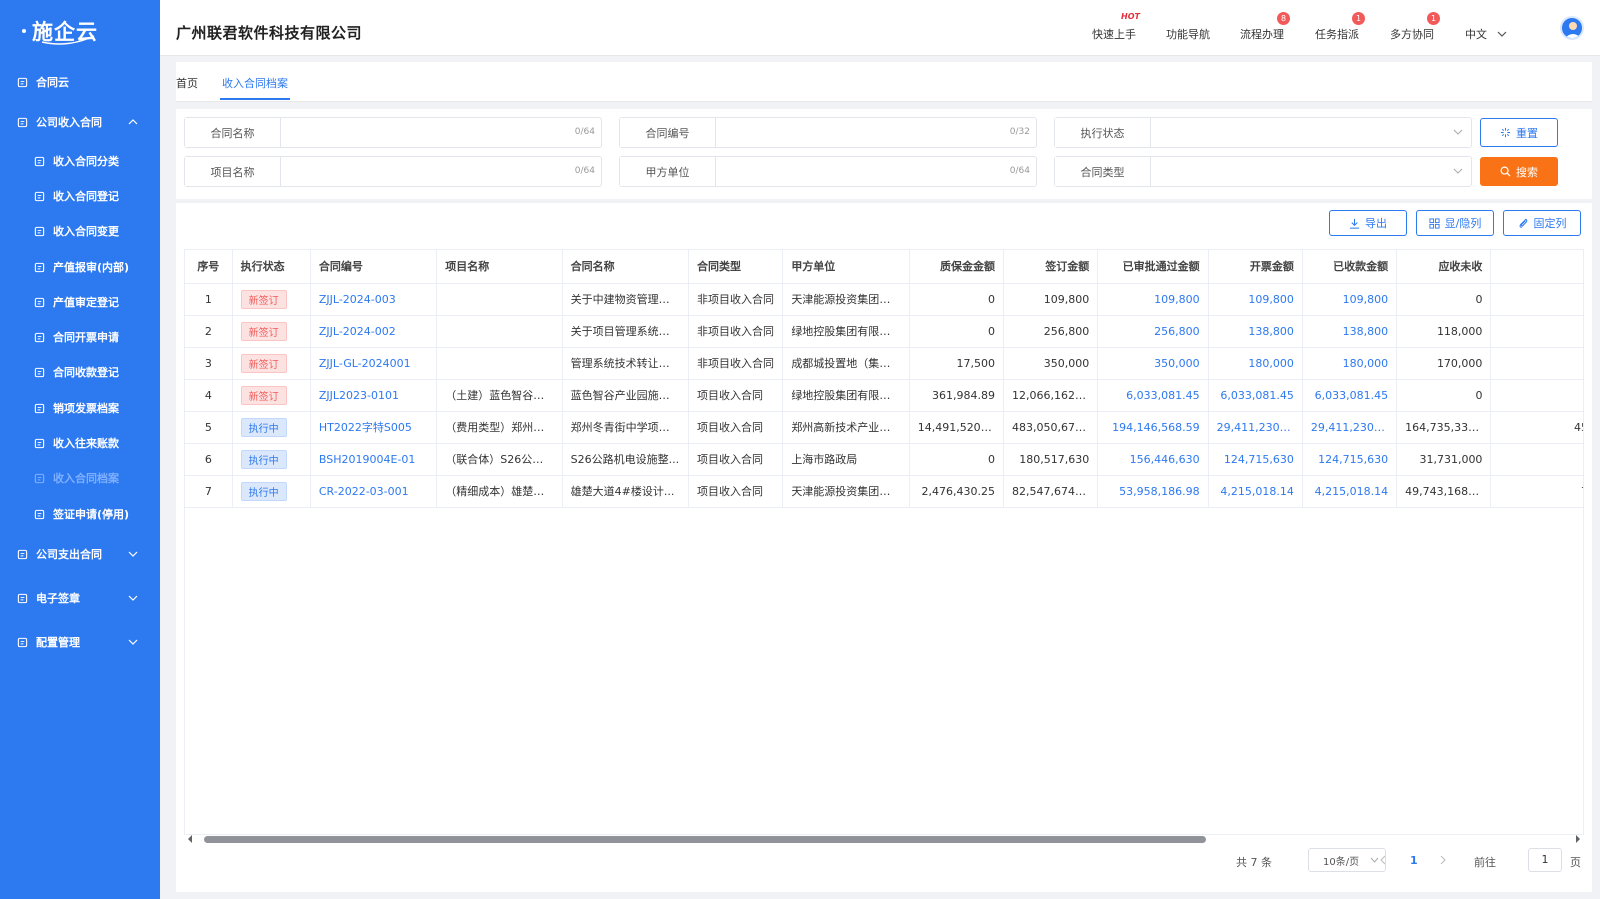 The width and height of the screenshot is (1600, 899). I want to click on contract-name-field: 合同名称 0/64, so click(393, 132).